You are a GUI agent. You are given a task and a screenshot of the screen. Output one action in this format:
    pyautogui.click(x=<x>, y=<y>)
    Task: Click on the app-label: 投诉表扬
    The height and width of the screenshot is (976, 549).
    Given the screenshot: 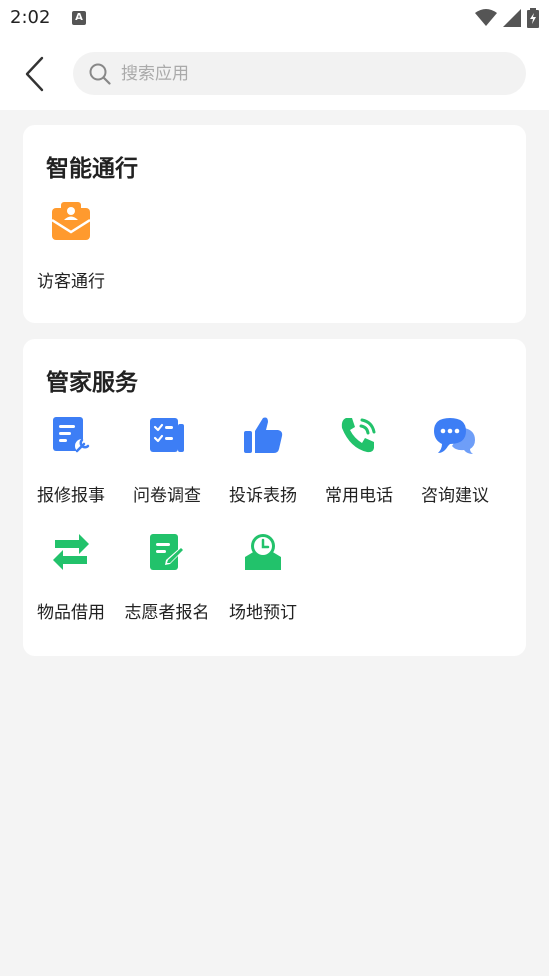 What is the action you would take?
    pyautogui.click(x=263, y=496)
    